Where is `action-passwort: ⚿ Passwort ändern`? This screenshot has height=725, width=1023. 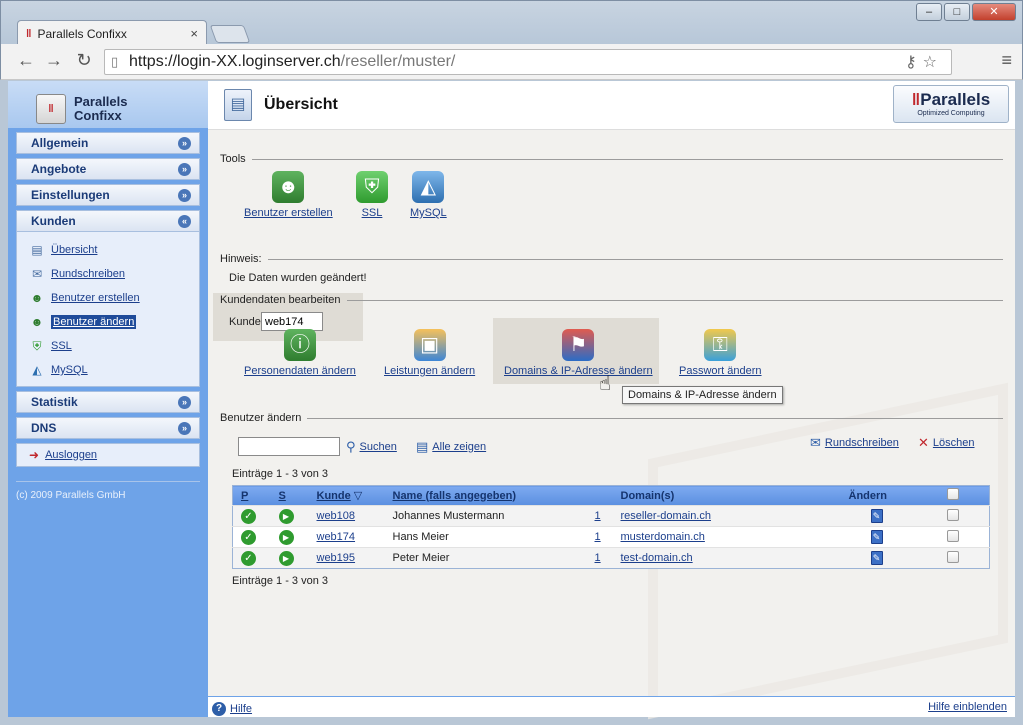 action-passwort: ⚿ Passwort ändern is located at coordinates (720, 353).